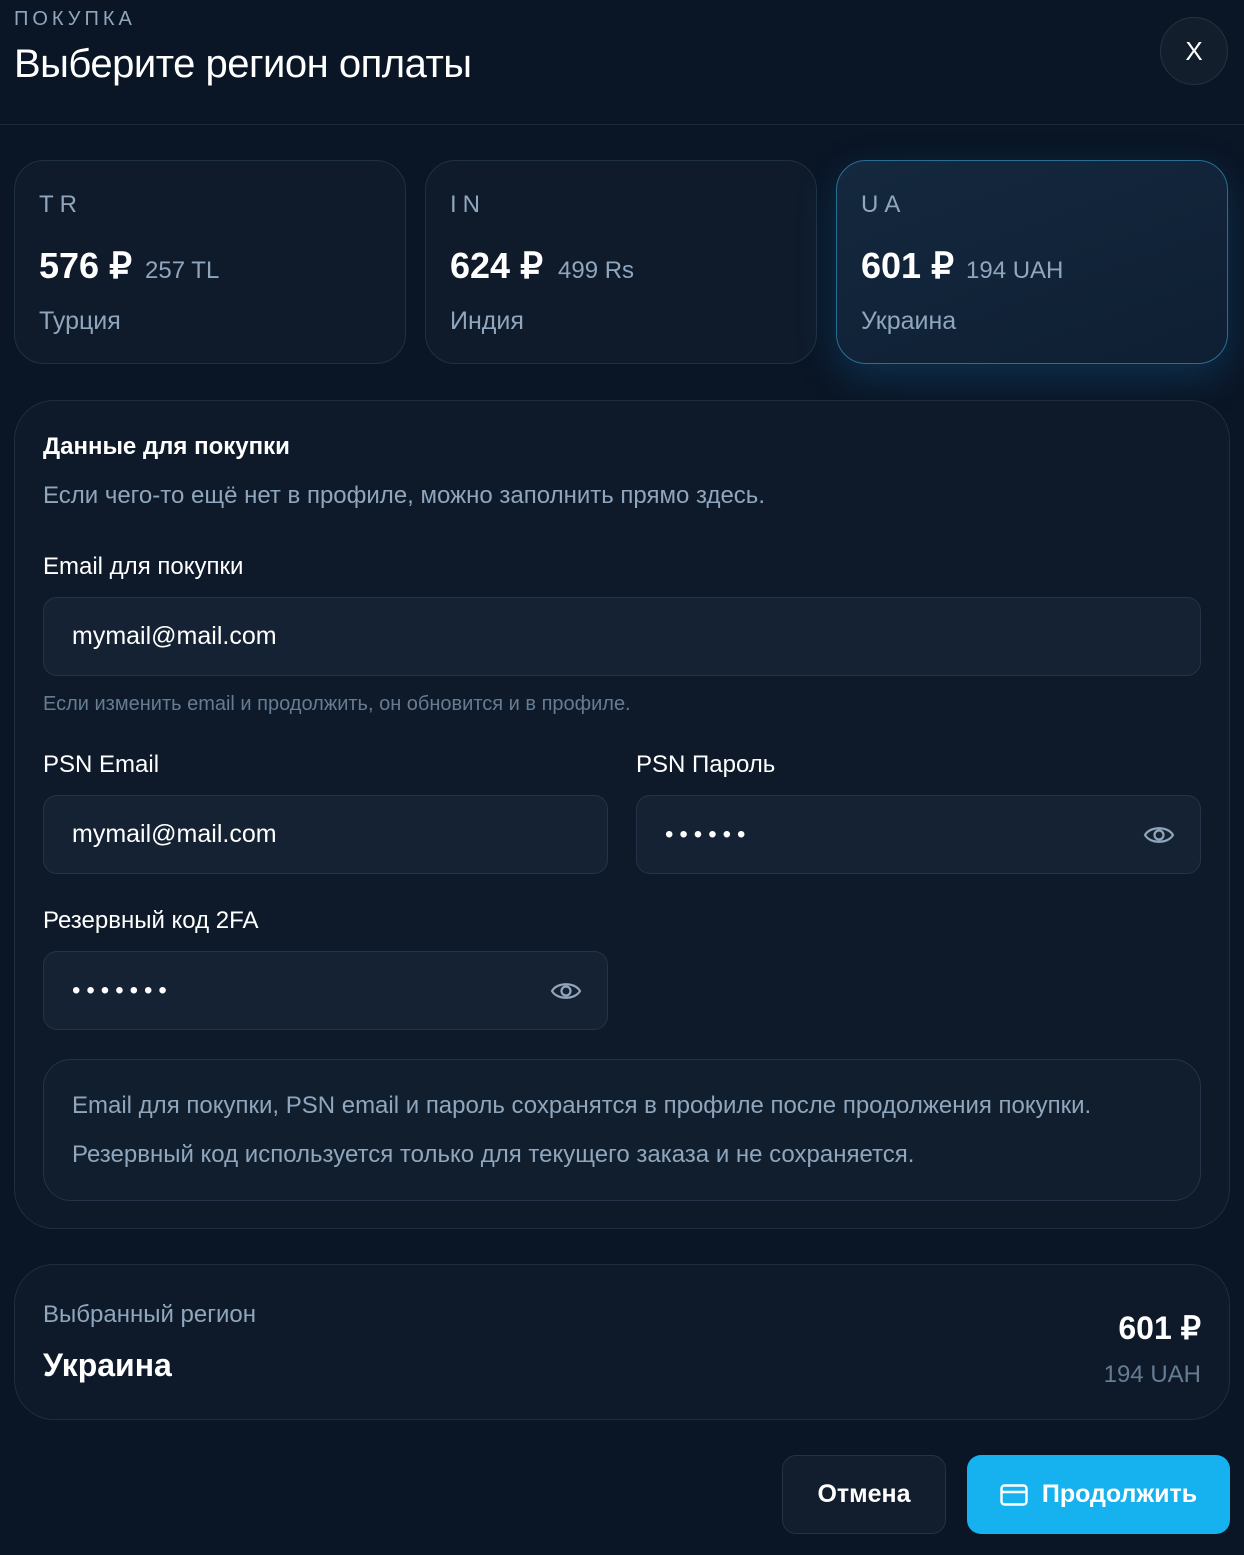  I want to click on psn-password-label: PSN Пароль, so click(706, 764).